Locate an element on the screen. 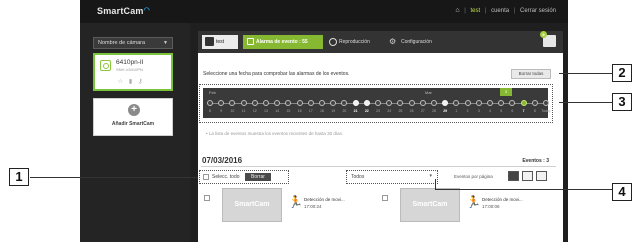 This screenshot has width=633, height=242. tab-events: Alarma de evento : 55 is located at coordinates (283, 42).